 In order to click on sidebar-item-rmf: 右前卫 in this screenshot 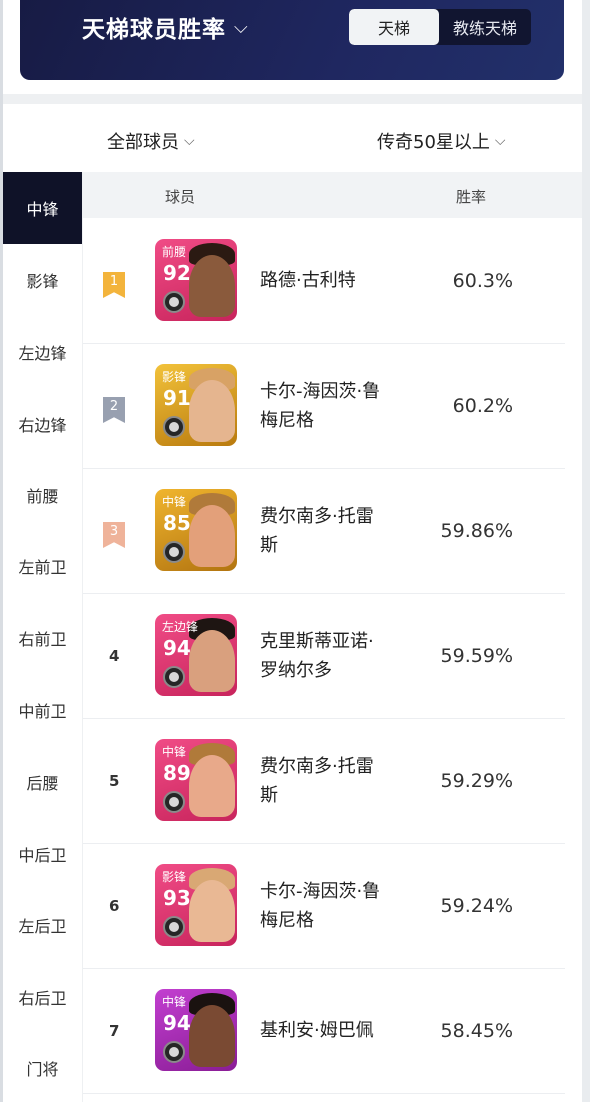, I will do `click(42, 638)`.